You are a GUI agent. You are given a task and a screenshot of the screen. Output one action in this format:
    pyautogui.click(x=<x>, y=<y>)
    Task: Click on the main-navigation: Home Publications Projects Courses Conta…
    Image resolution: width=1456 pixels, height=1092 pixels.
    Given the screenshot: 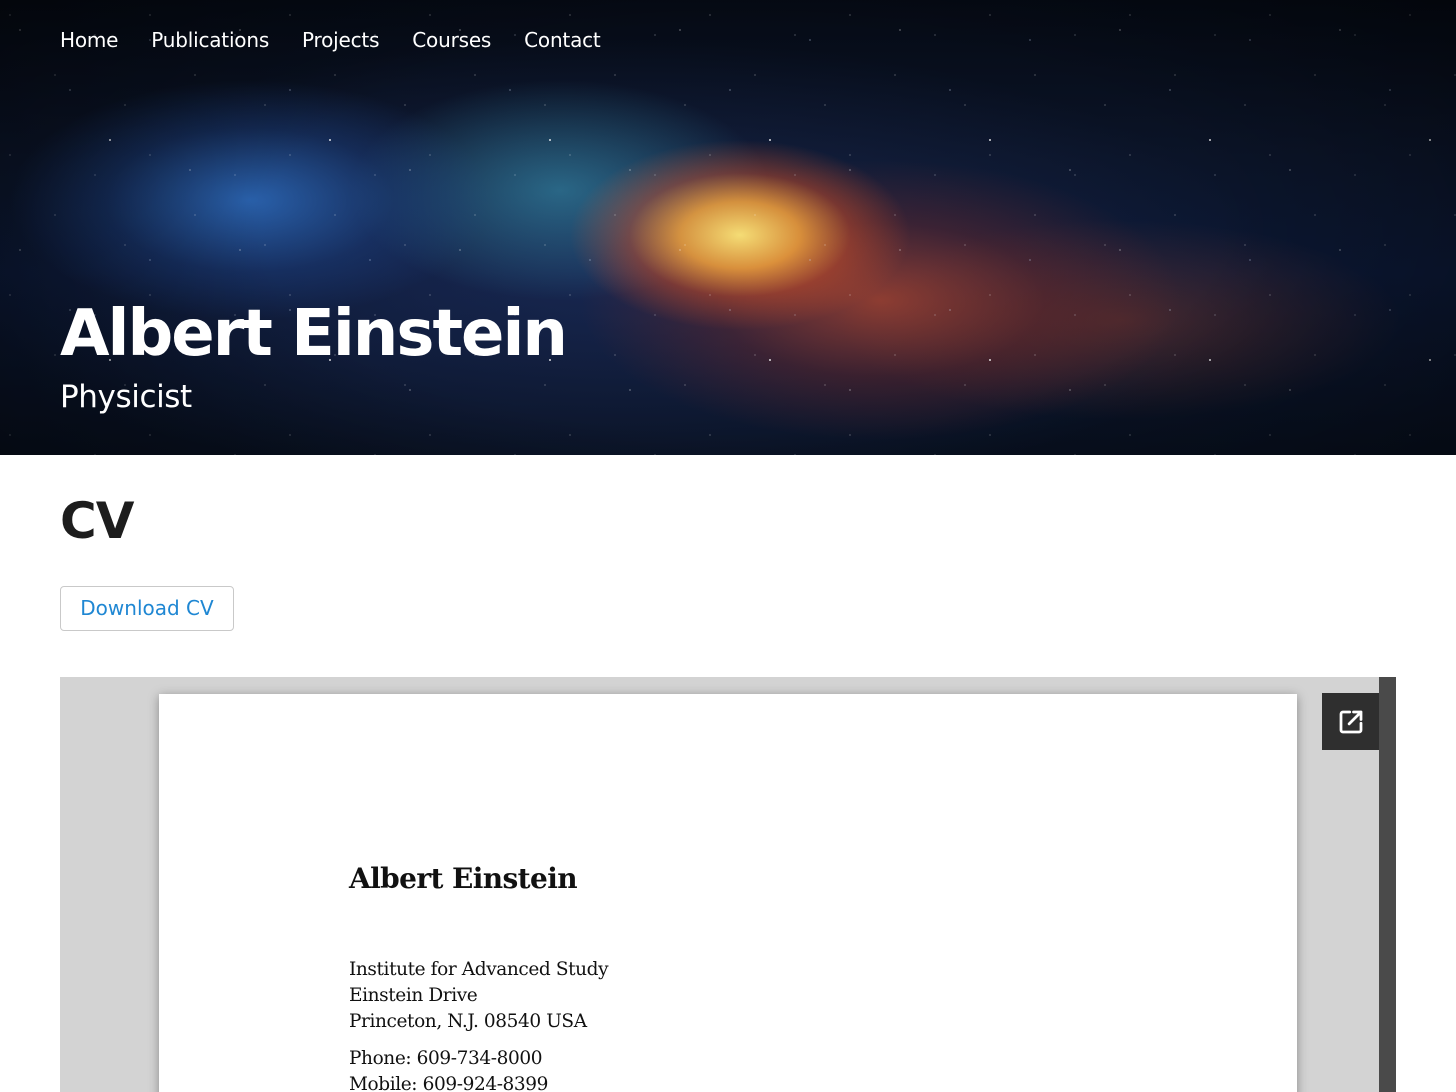 What is the action you would take?
    pyautogui.click(x=330, y=40)
    